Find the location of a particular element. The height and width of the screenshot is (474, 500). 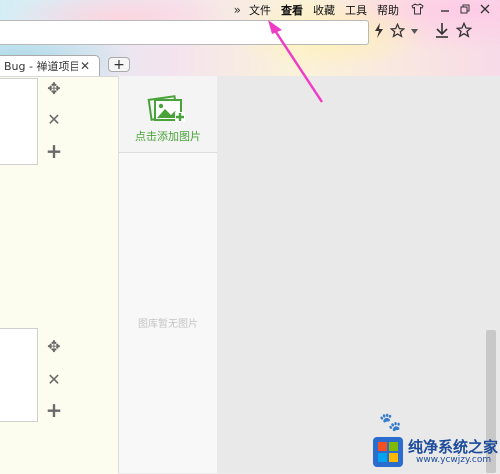

watermark-title: 纯净系统之家 is located at coordinates (453, 447).